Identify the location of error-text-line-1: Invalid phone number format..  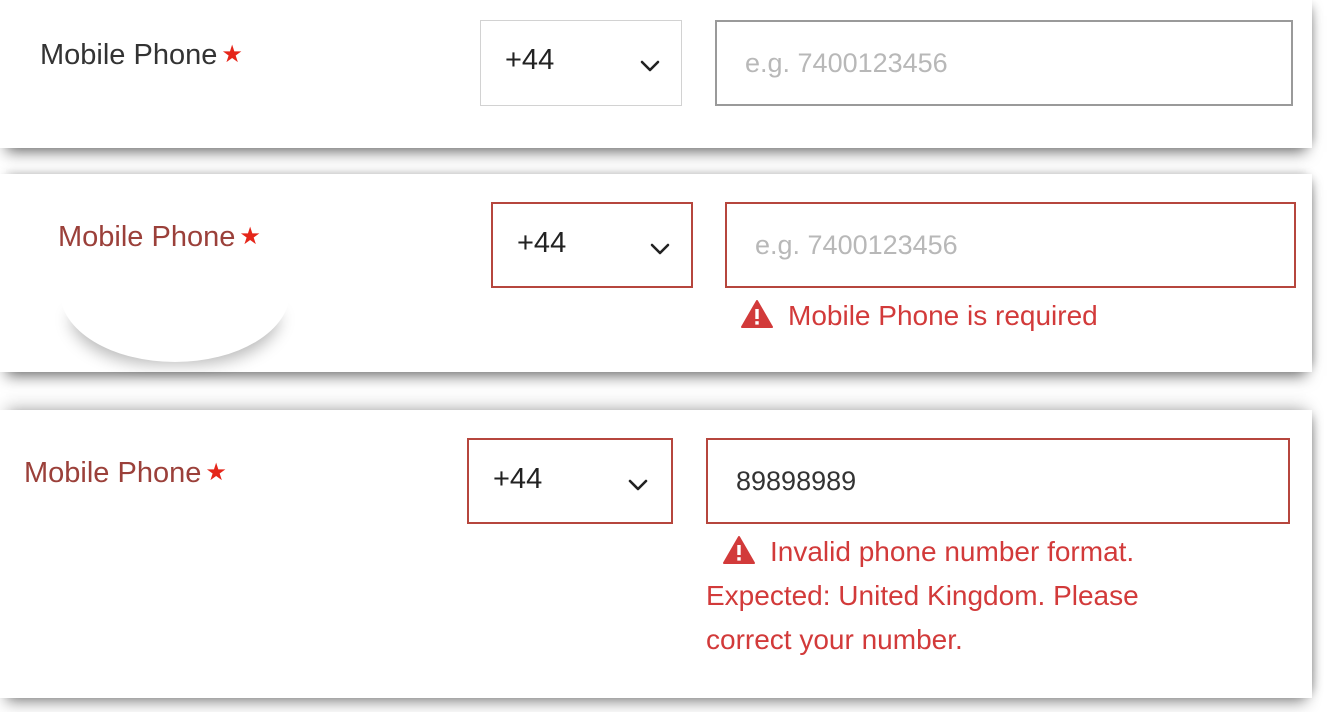
(952, 551).